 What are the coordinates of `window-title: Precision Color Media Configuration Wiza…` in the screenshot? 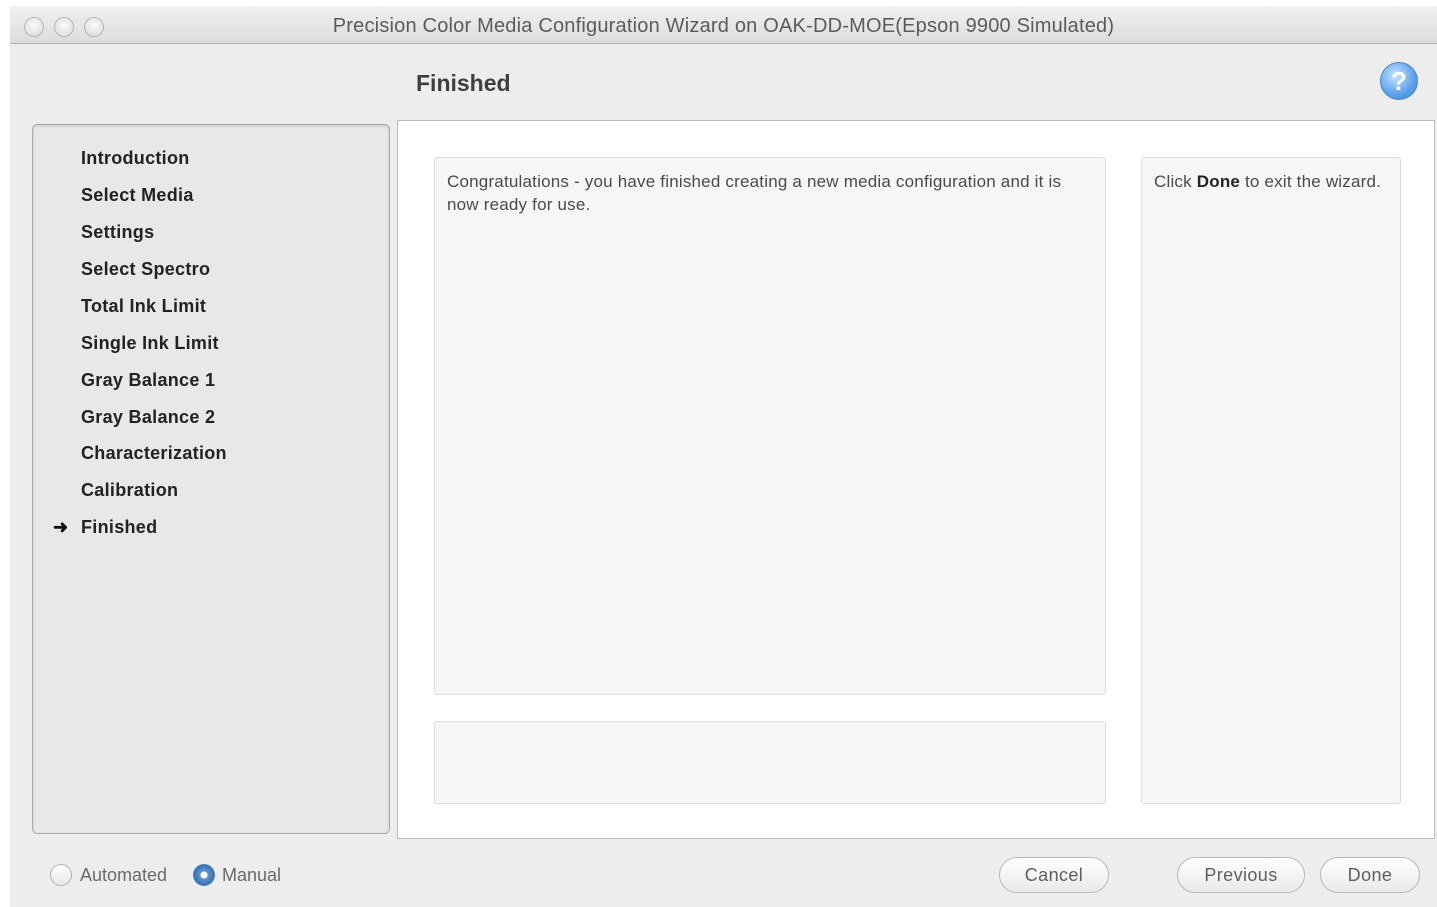 It's located at (723, 26).